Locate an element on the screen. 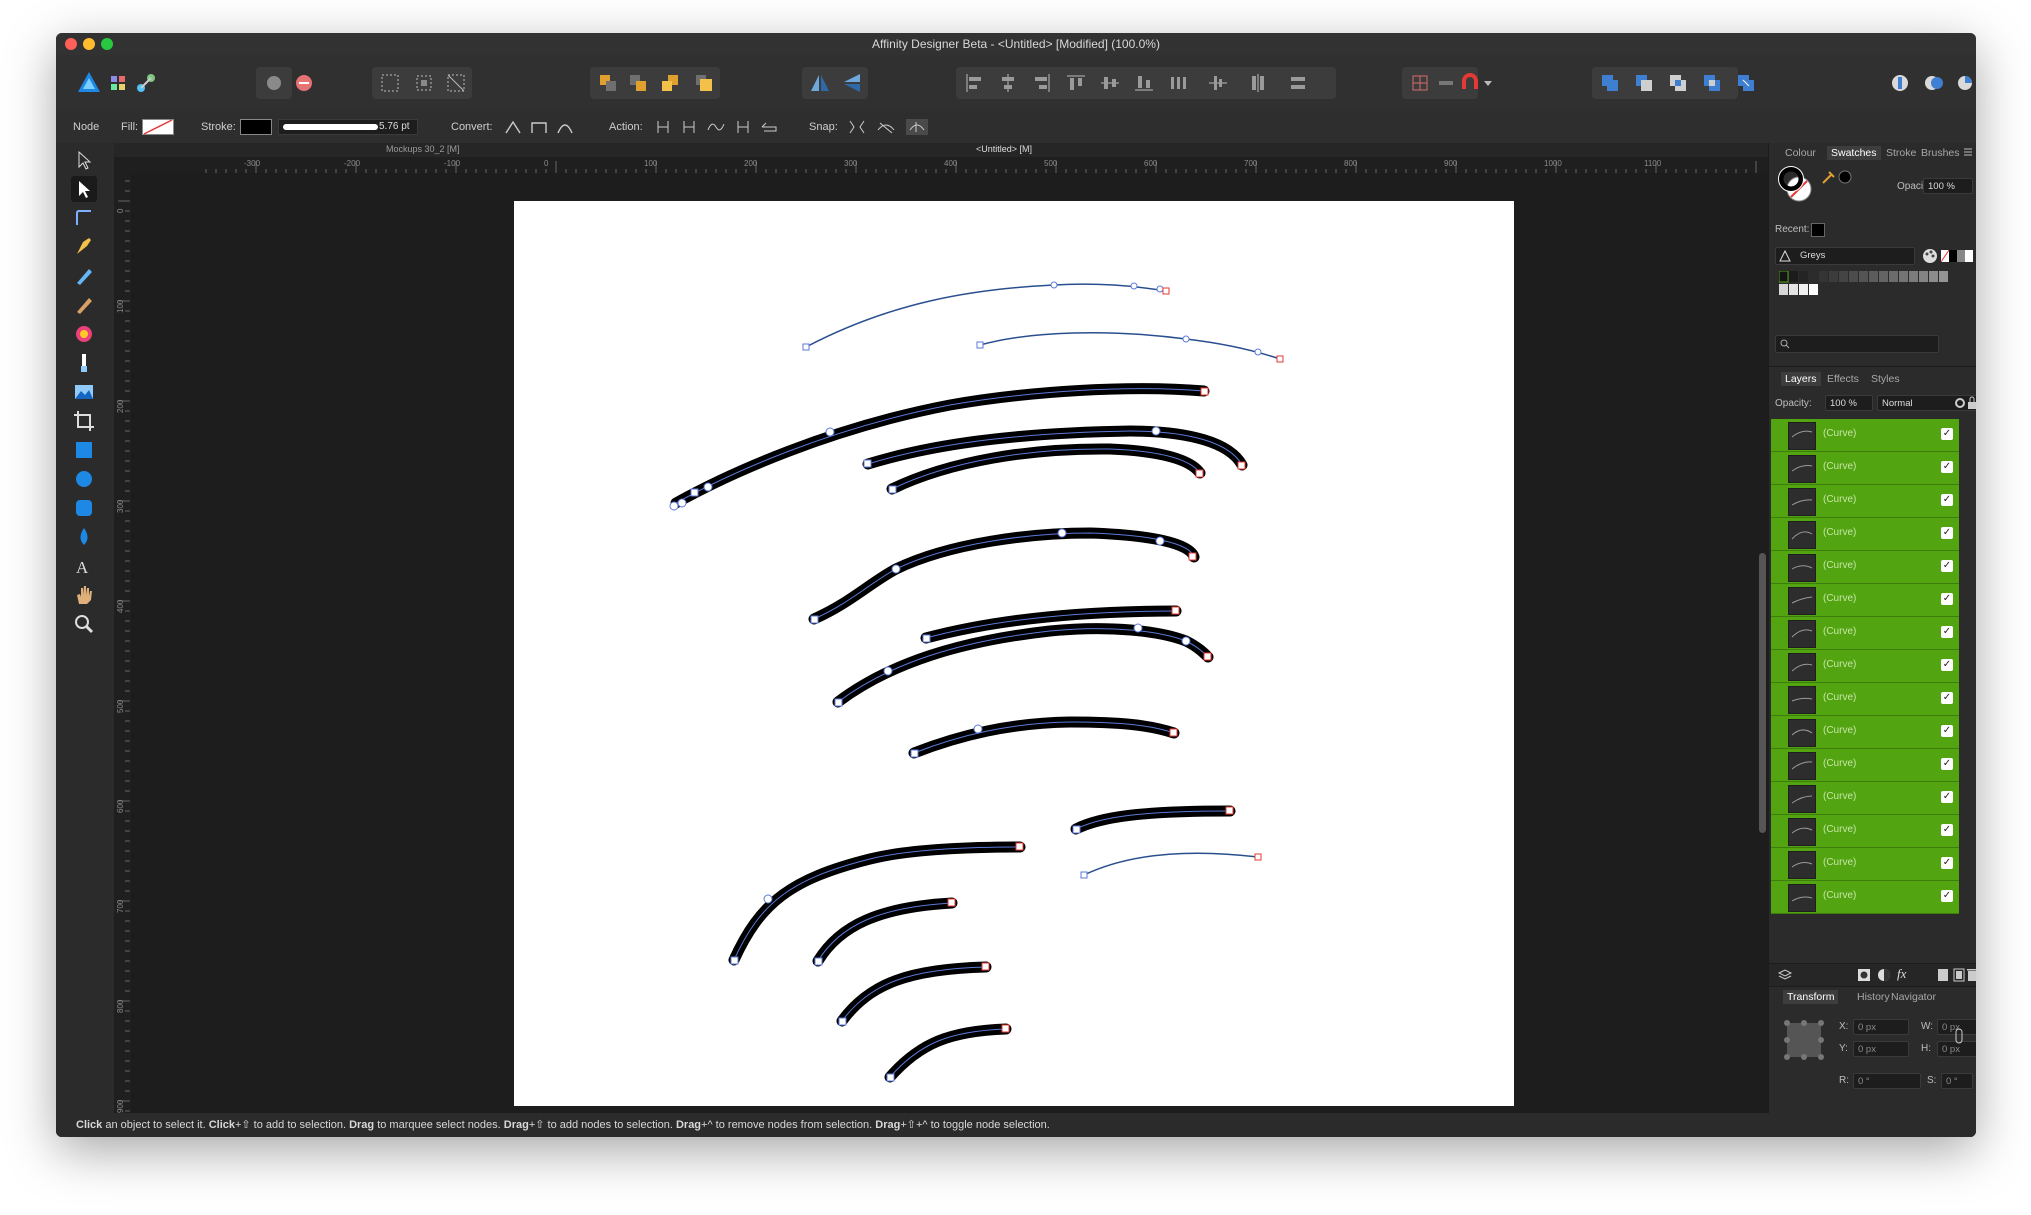  pen-tool-icon is located at coordinates (84, 247).